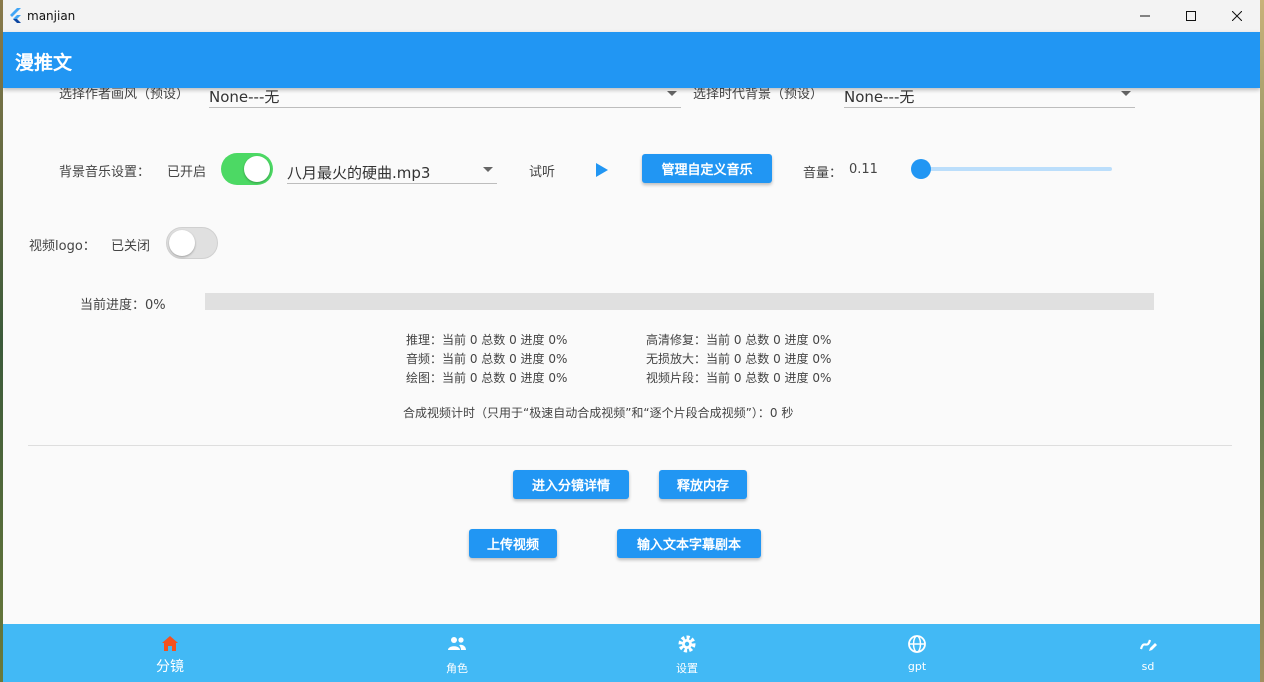  I want to click on bottom-navigation: 分镜 角色 设置 gpt sd, so click(631, 653).